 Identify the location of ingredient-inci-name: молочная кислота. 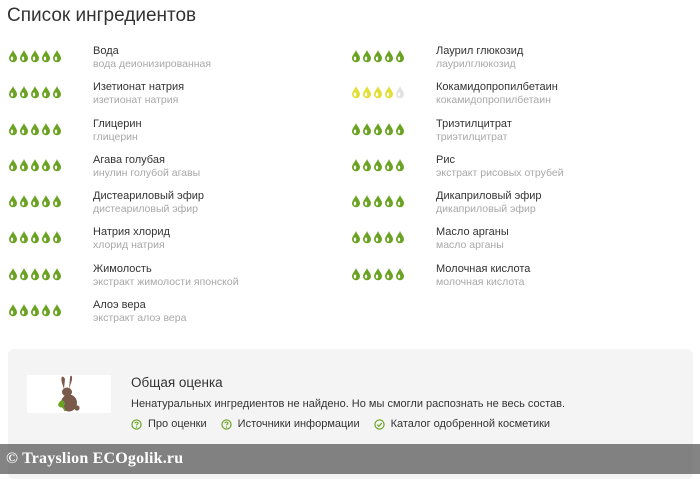
(480, 281).